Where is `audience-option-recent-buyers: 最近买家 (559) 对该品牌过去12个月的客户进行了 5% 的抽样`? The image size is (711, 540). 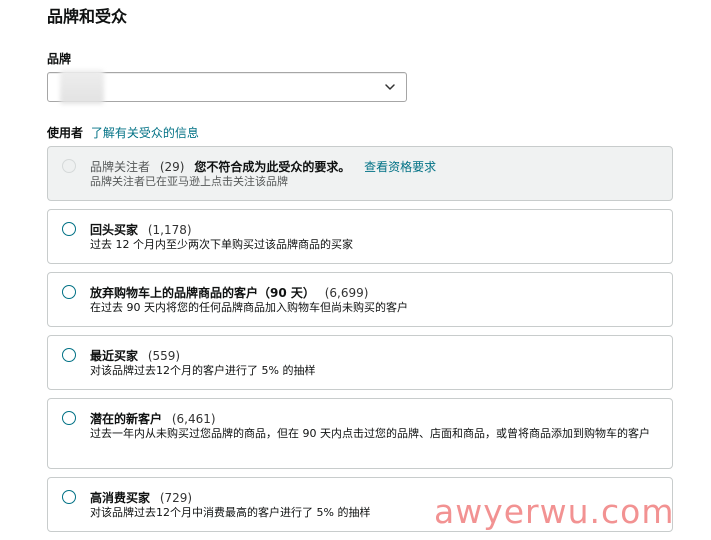
audience-option-recent-buyers: 最近买家 (559) 对该品牌过去12个月的客户进行了 5% 的抽样 is located at coordinates (360, 362).